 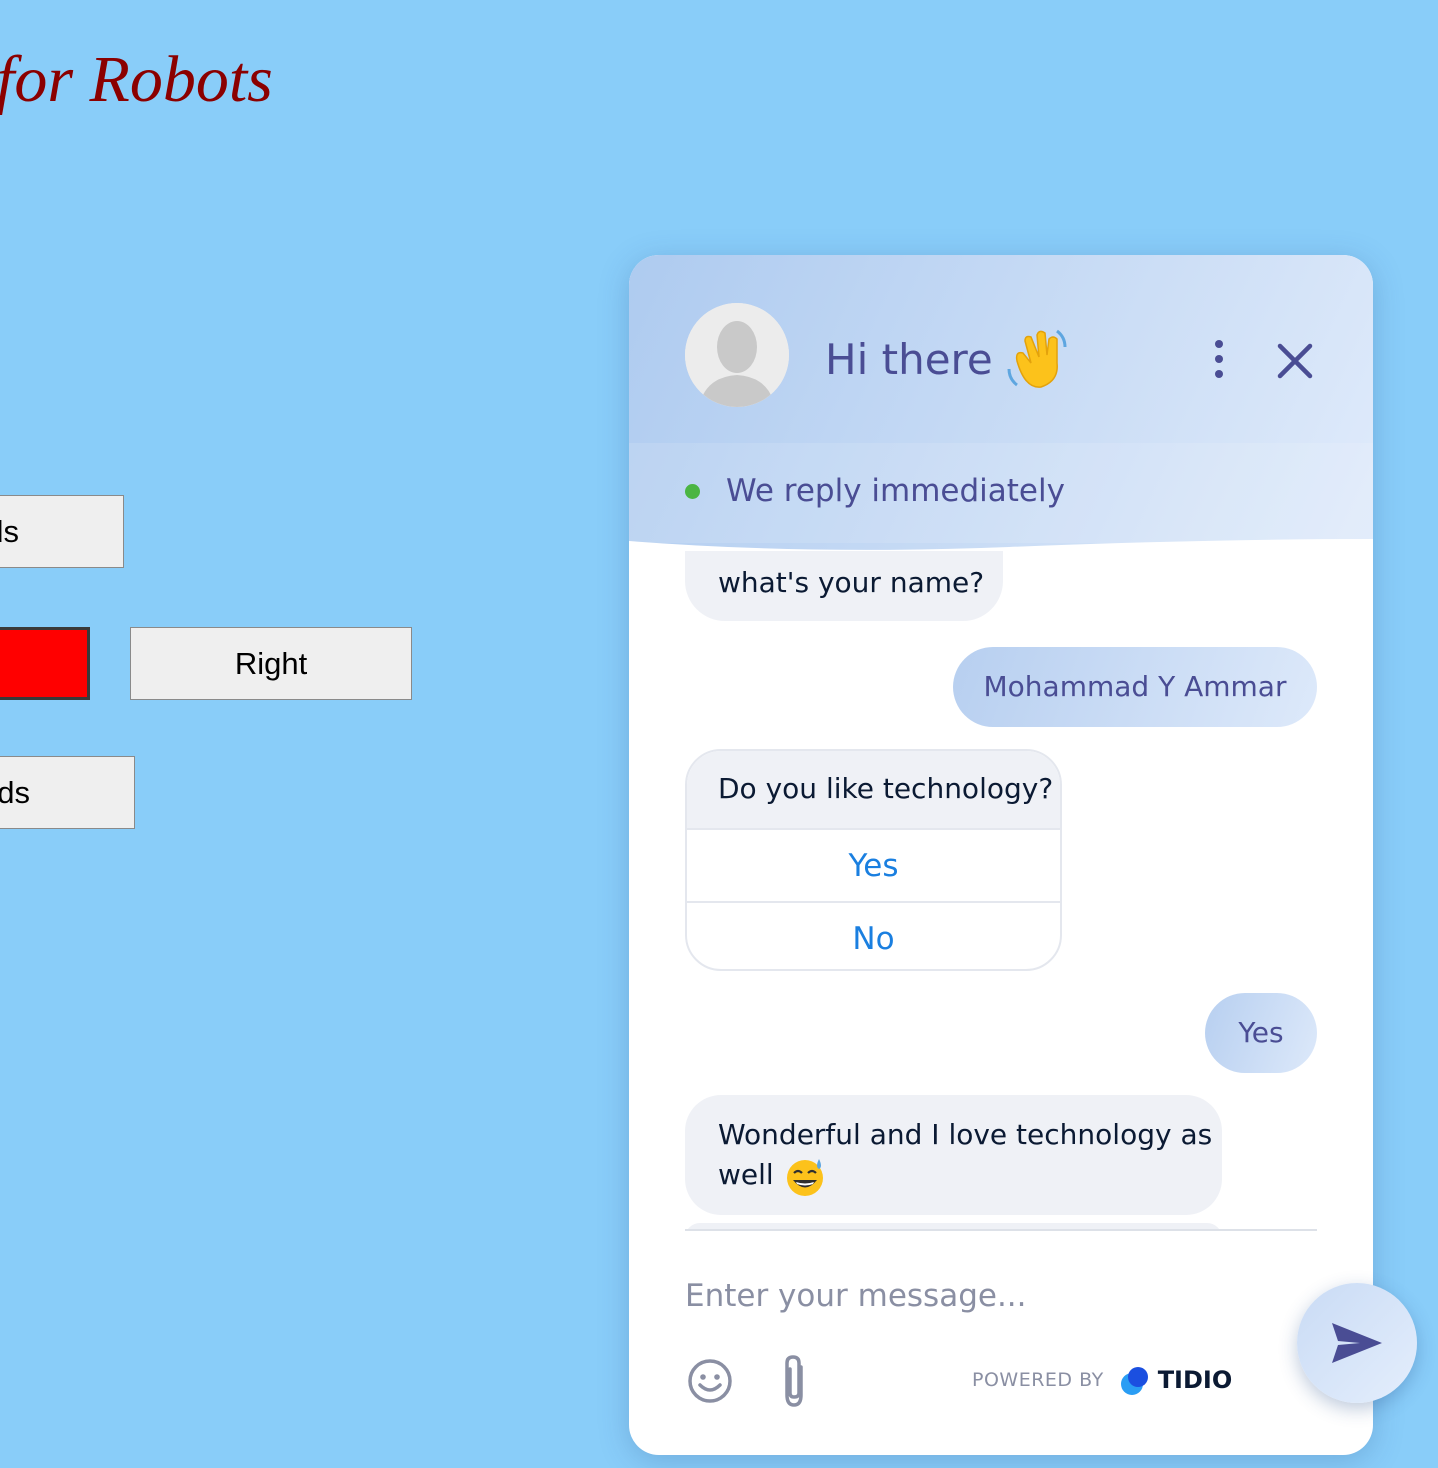 I want to click on chat-greeting: Hi there, so click(x=947, y=359).